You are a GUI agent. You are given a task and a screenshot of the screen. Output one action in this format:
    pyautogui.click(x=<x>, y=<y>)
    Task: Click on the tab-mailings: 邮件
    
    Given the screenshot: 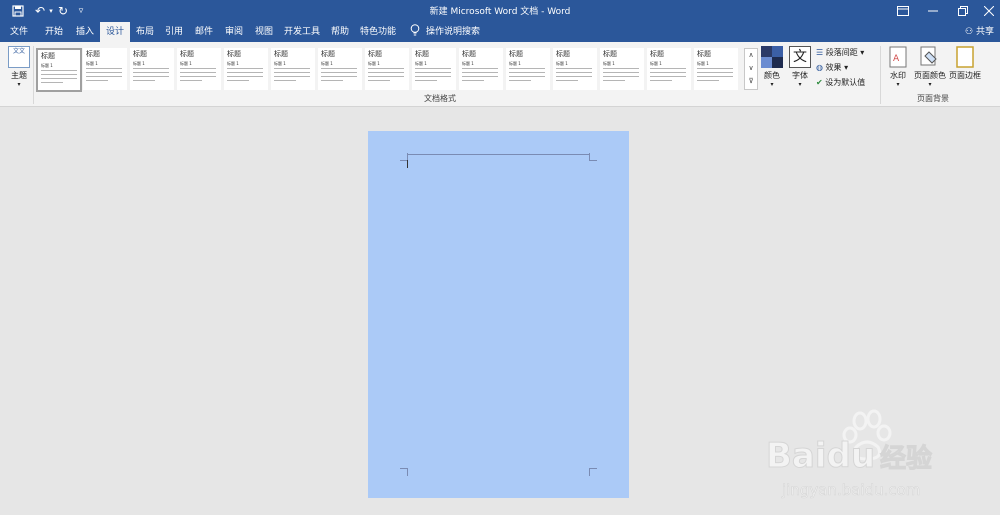 What is the action you would take?
    pyautogui.click(x=204, y=32)
    